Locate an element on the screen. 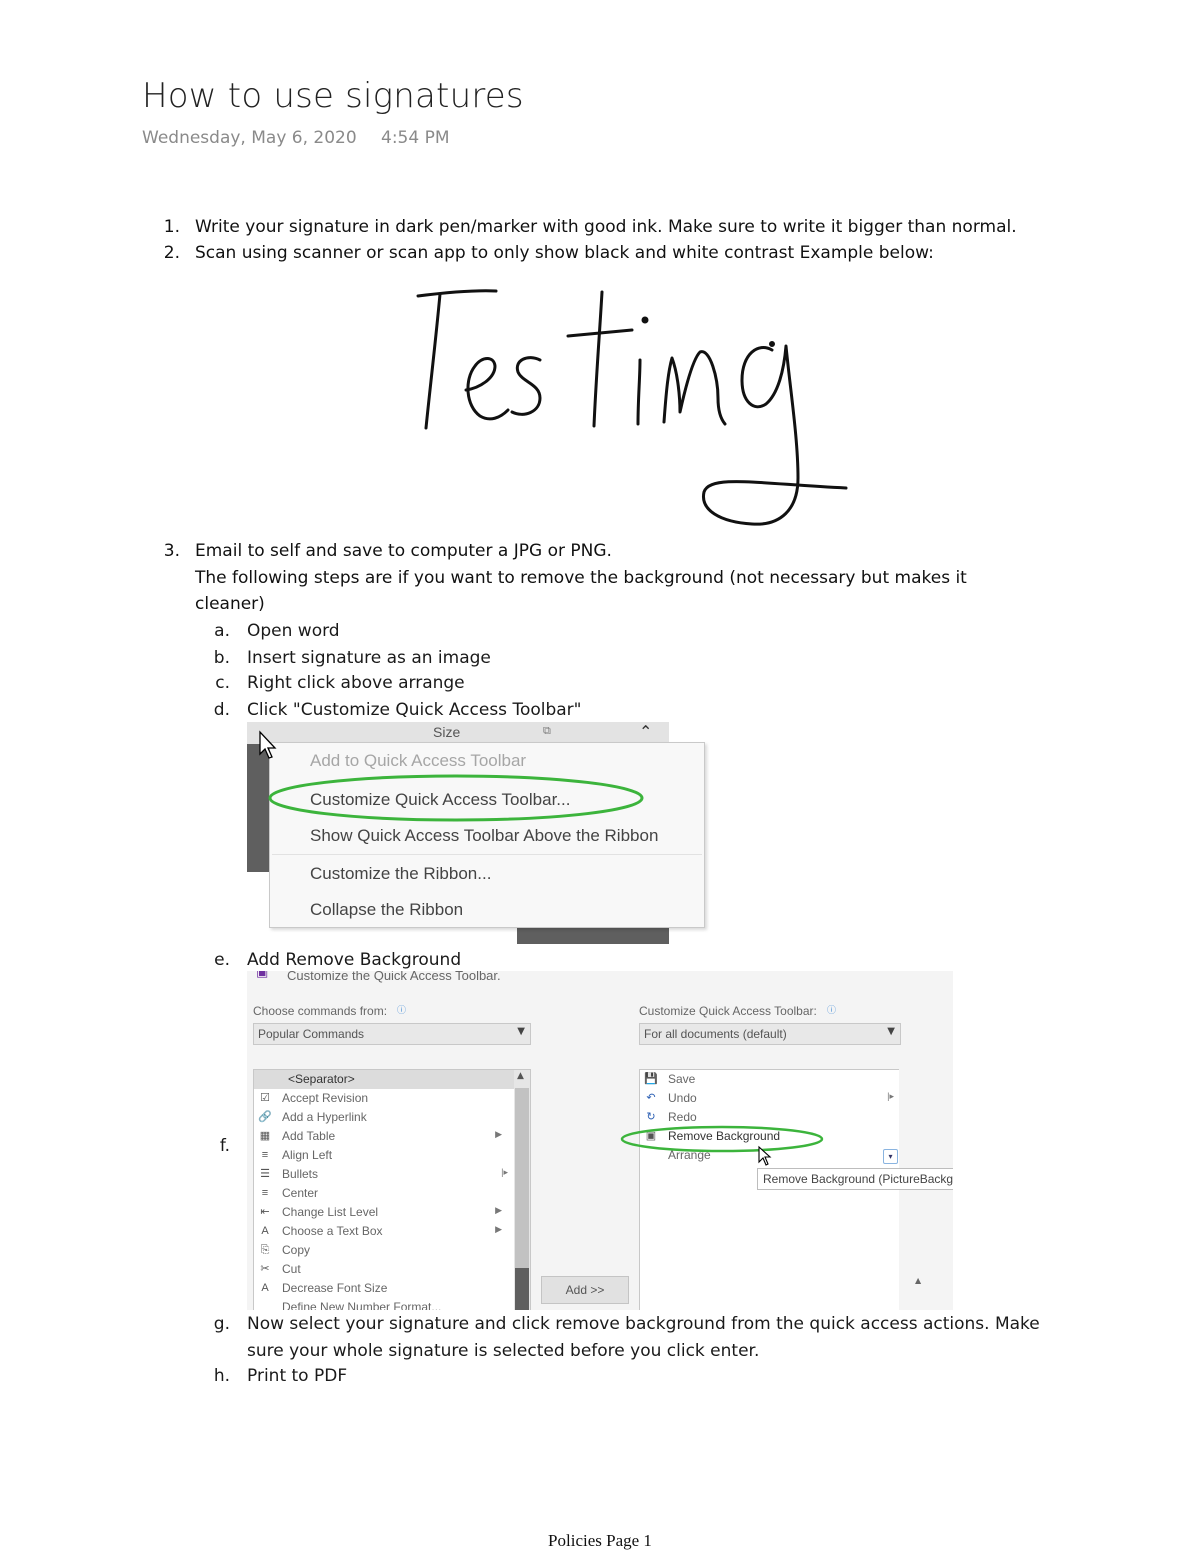  customize-qat-label: Customize Quick Access Toolbar: is located at coordinates (728, 1011).